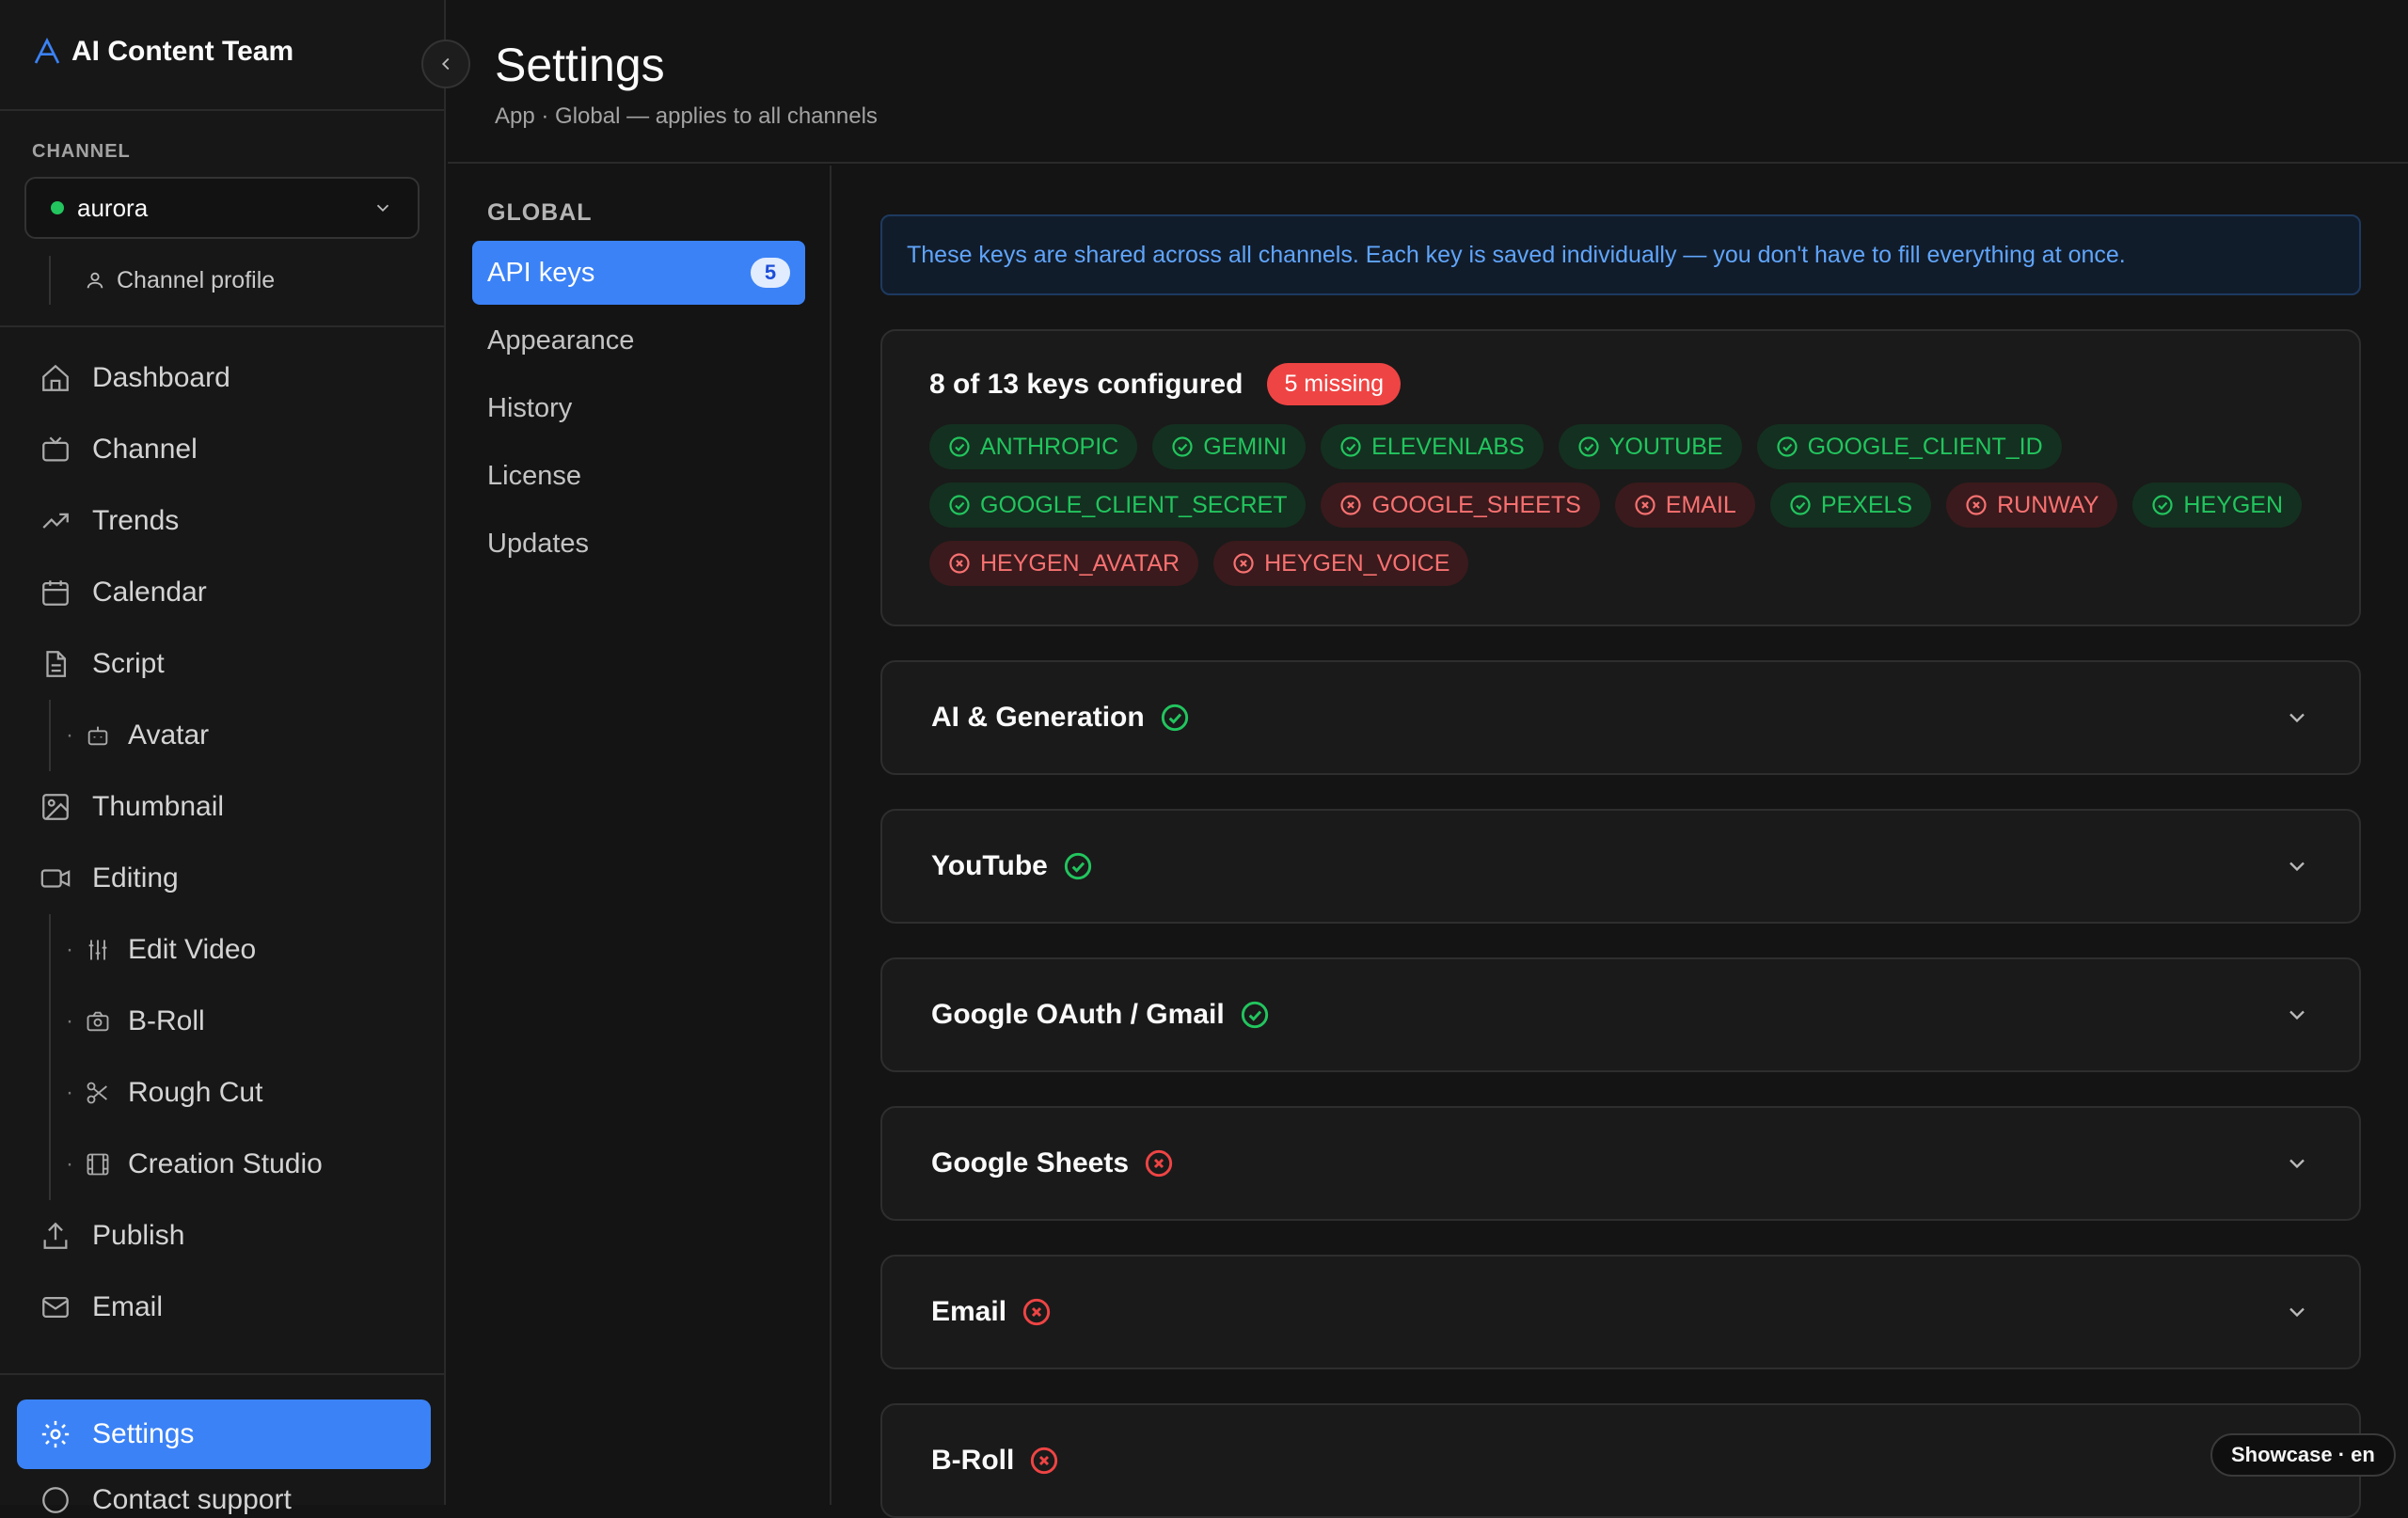 The image size is (2408, 1518). Describe the element at coordinates (224, 593) in the screenshot. I see `nav-calendar: Calendar` at that location.